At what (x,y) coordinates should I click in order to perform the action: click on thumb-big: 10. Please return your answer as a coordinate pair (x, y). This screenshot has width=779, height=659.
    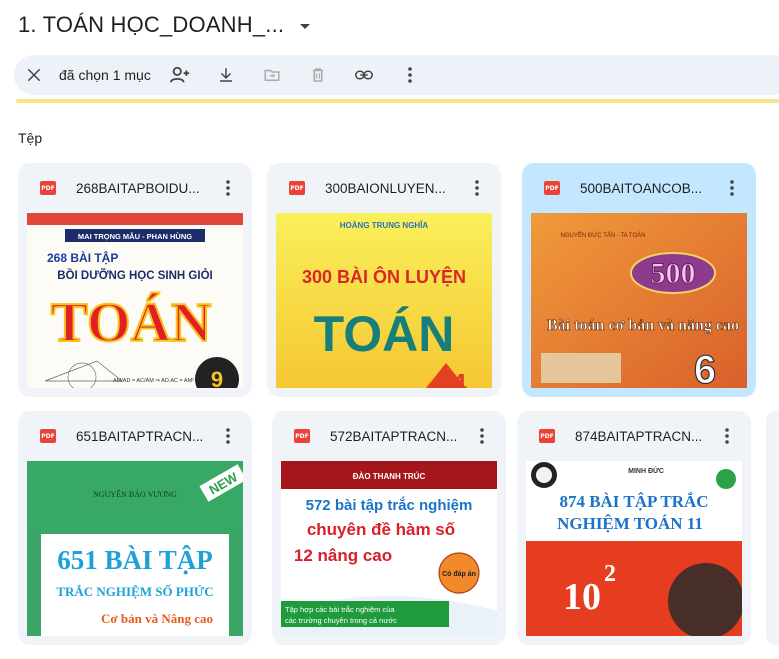
    Looking at the image, I should click on (582, 597).